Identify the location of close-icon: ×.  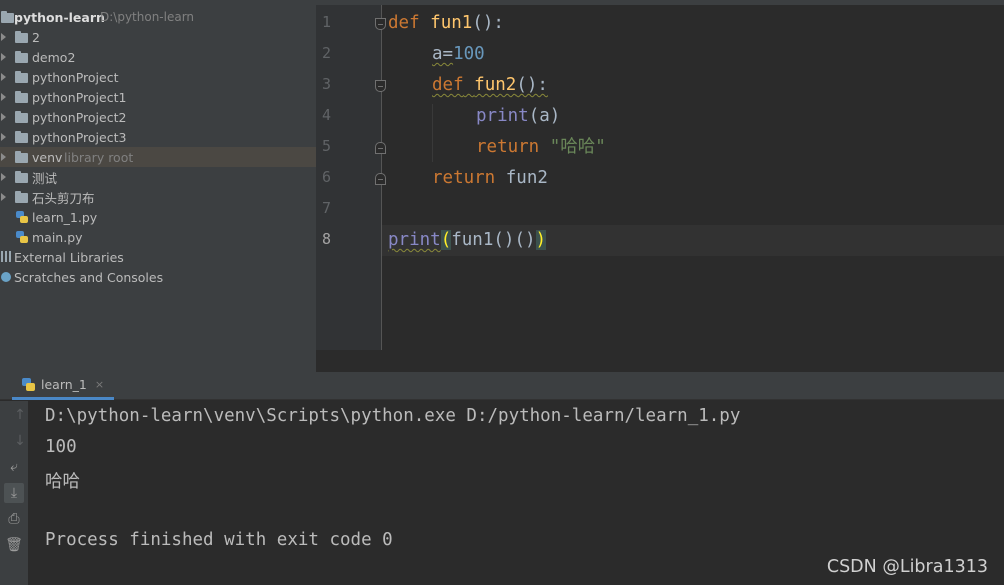
(99, 384).